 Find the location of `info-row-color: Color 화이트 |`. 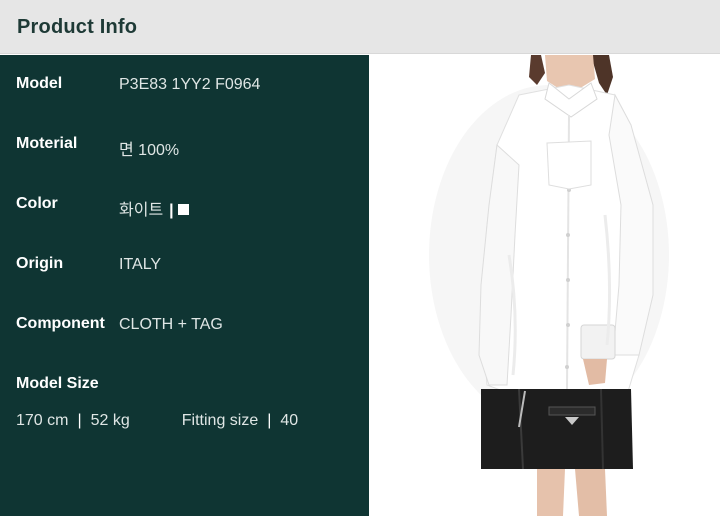

info-row-color: Color 화이트 | is located at coordinates (186, 207).